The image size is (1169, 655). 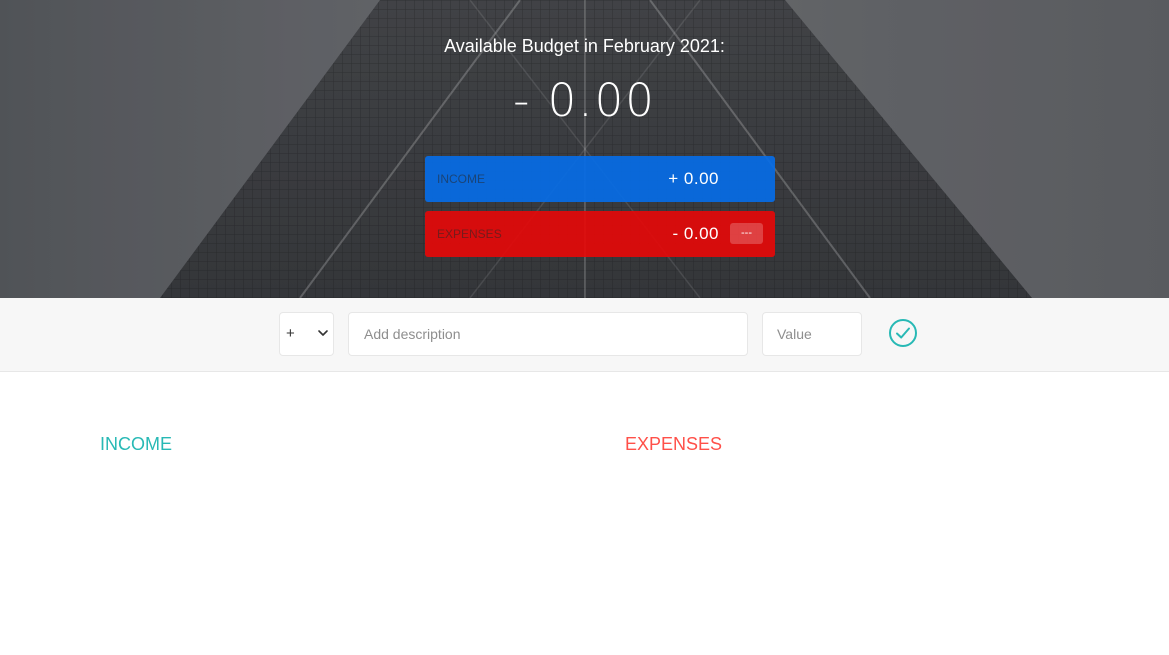 I want to click on description-input, so click(x=548, y=334).